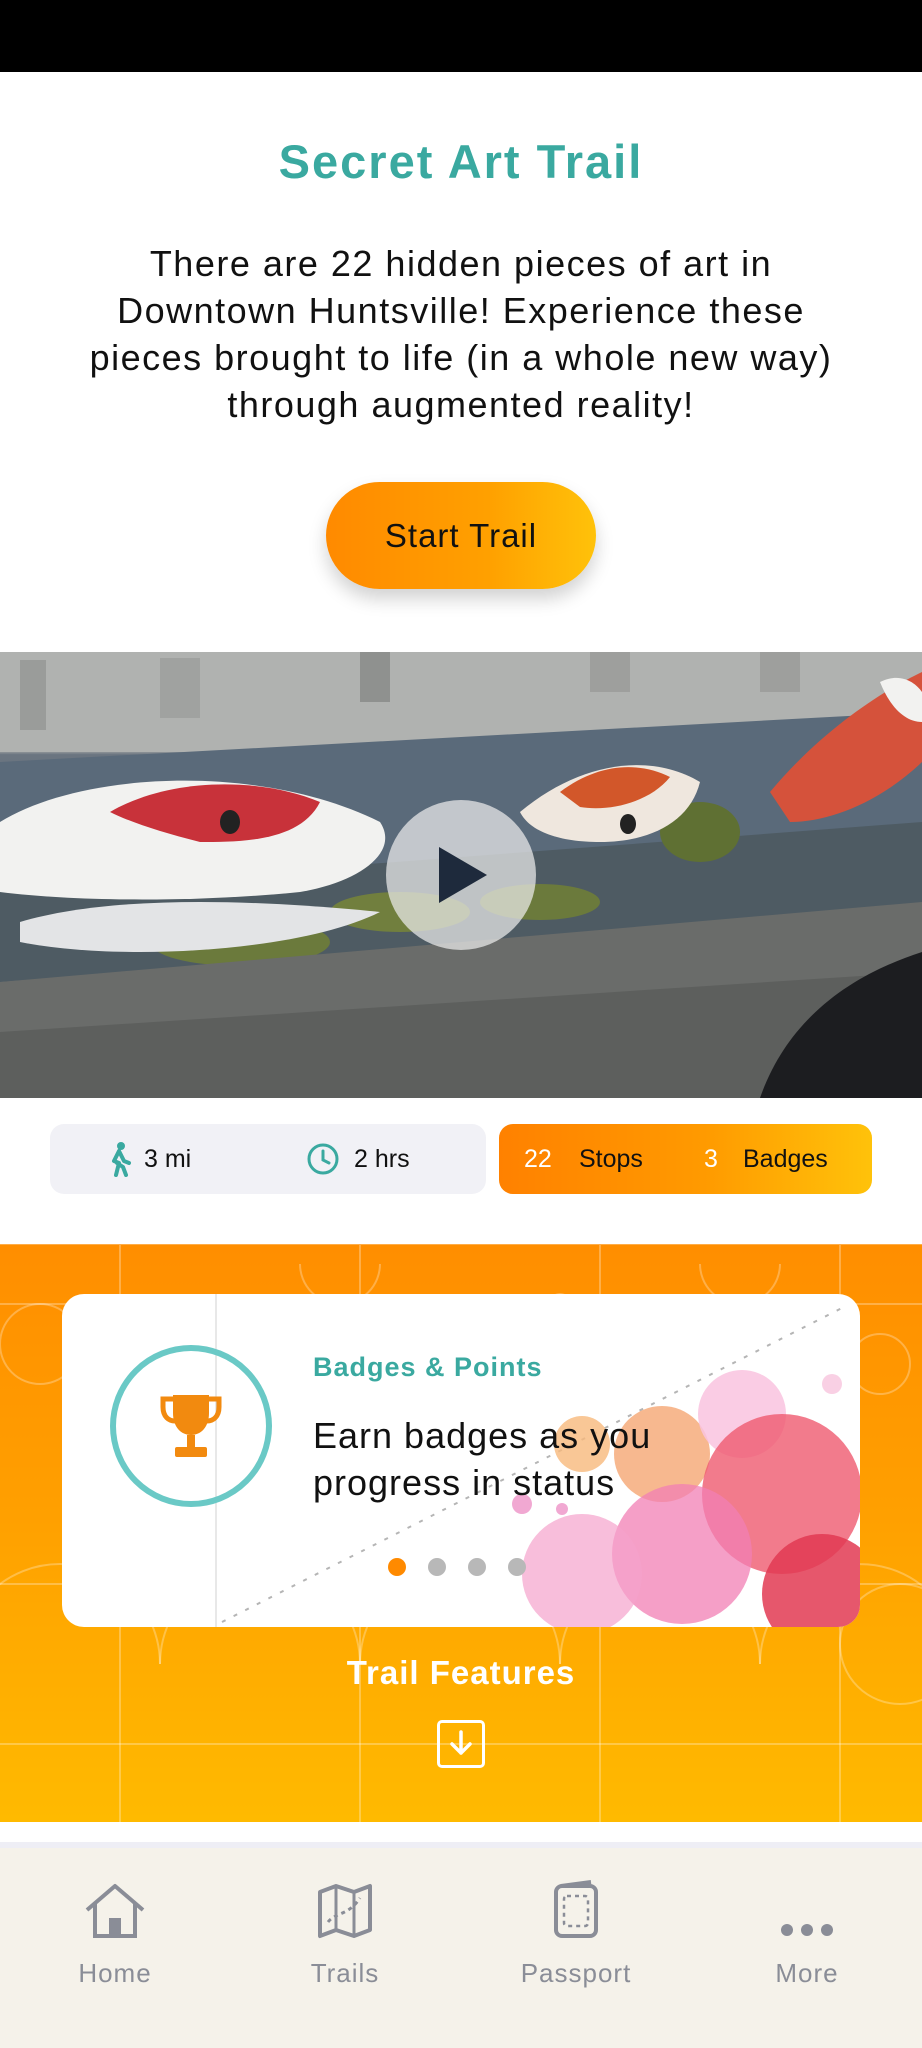 Image resolution: width=922 pixels, height=2048 pixels. What do you see at coordinates (461, 36) in the screenshot?
I see `status-bar` at bounding box center [461, 36].